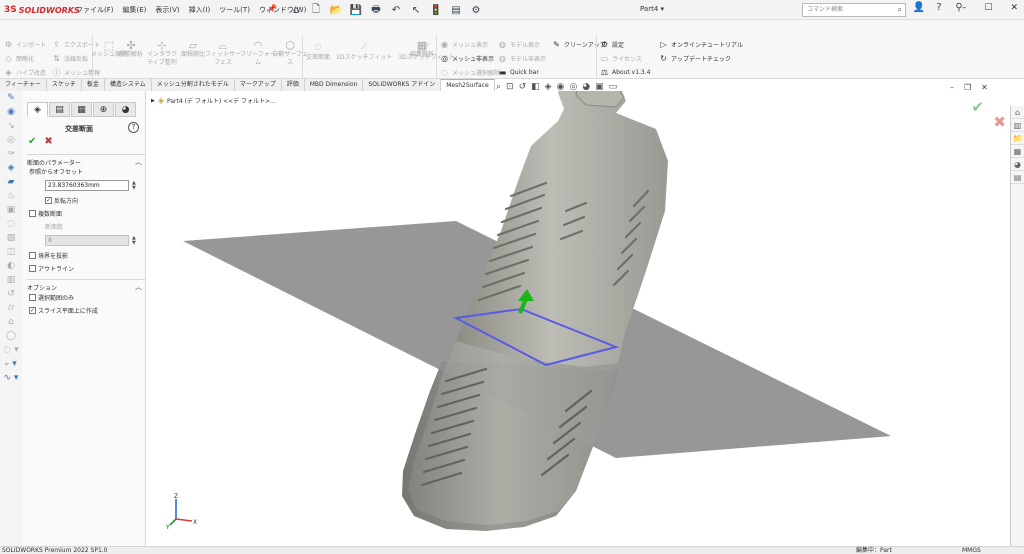 The image size is (1024, 554). Describe the element at coordinates (128, 85) in the screenshot. I see `tab-structure-system: 構造システム` at that location.